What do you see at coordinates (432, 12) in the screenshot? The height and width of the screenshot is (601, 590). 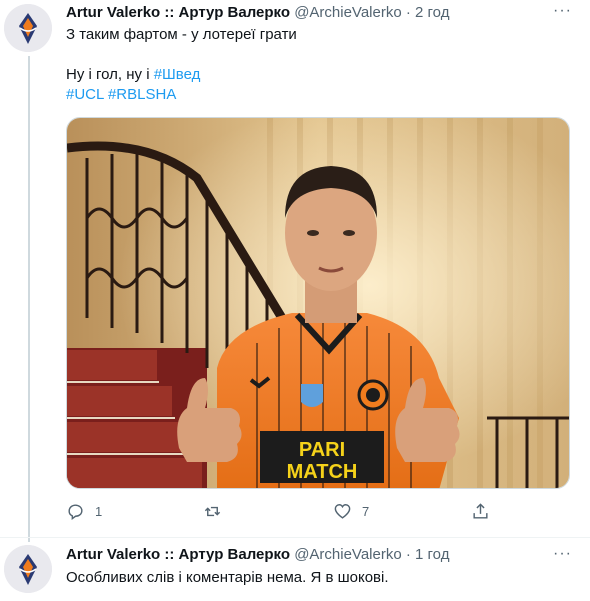 I see `timestamp: 2 год` at bounding box center [432, 12].